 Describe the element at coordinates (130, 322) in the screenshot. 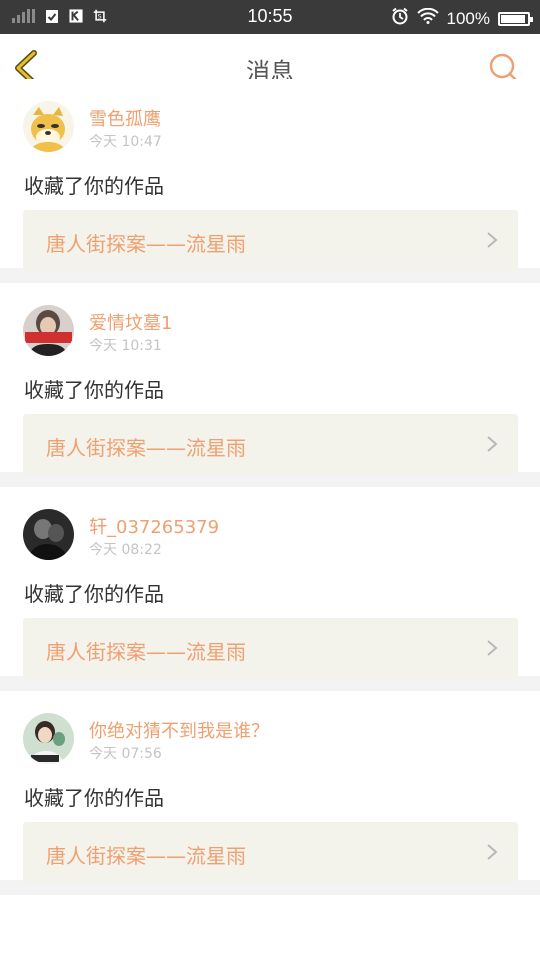

I see `sender-name: 爱情坟墓1` at that location.